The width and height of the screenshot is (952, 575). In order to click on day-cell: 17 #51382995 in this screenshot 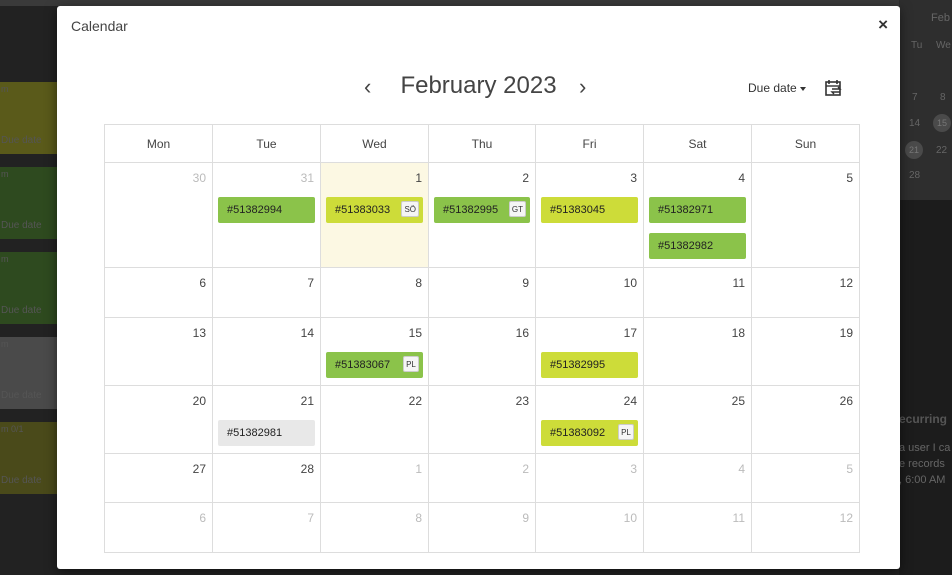, I will do `click(589, 351)`.